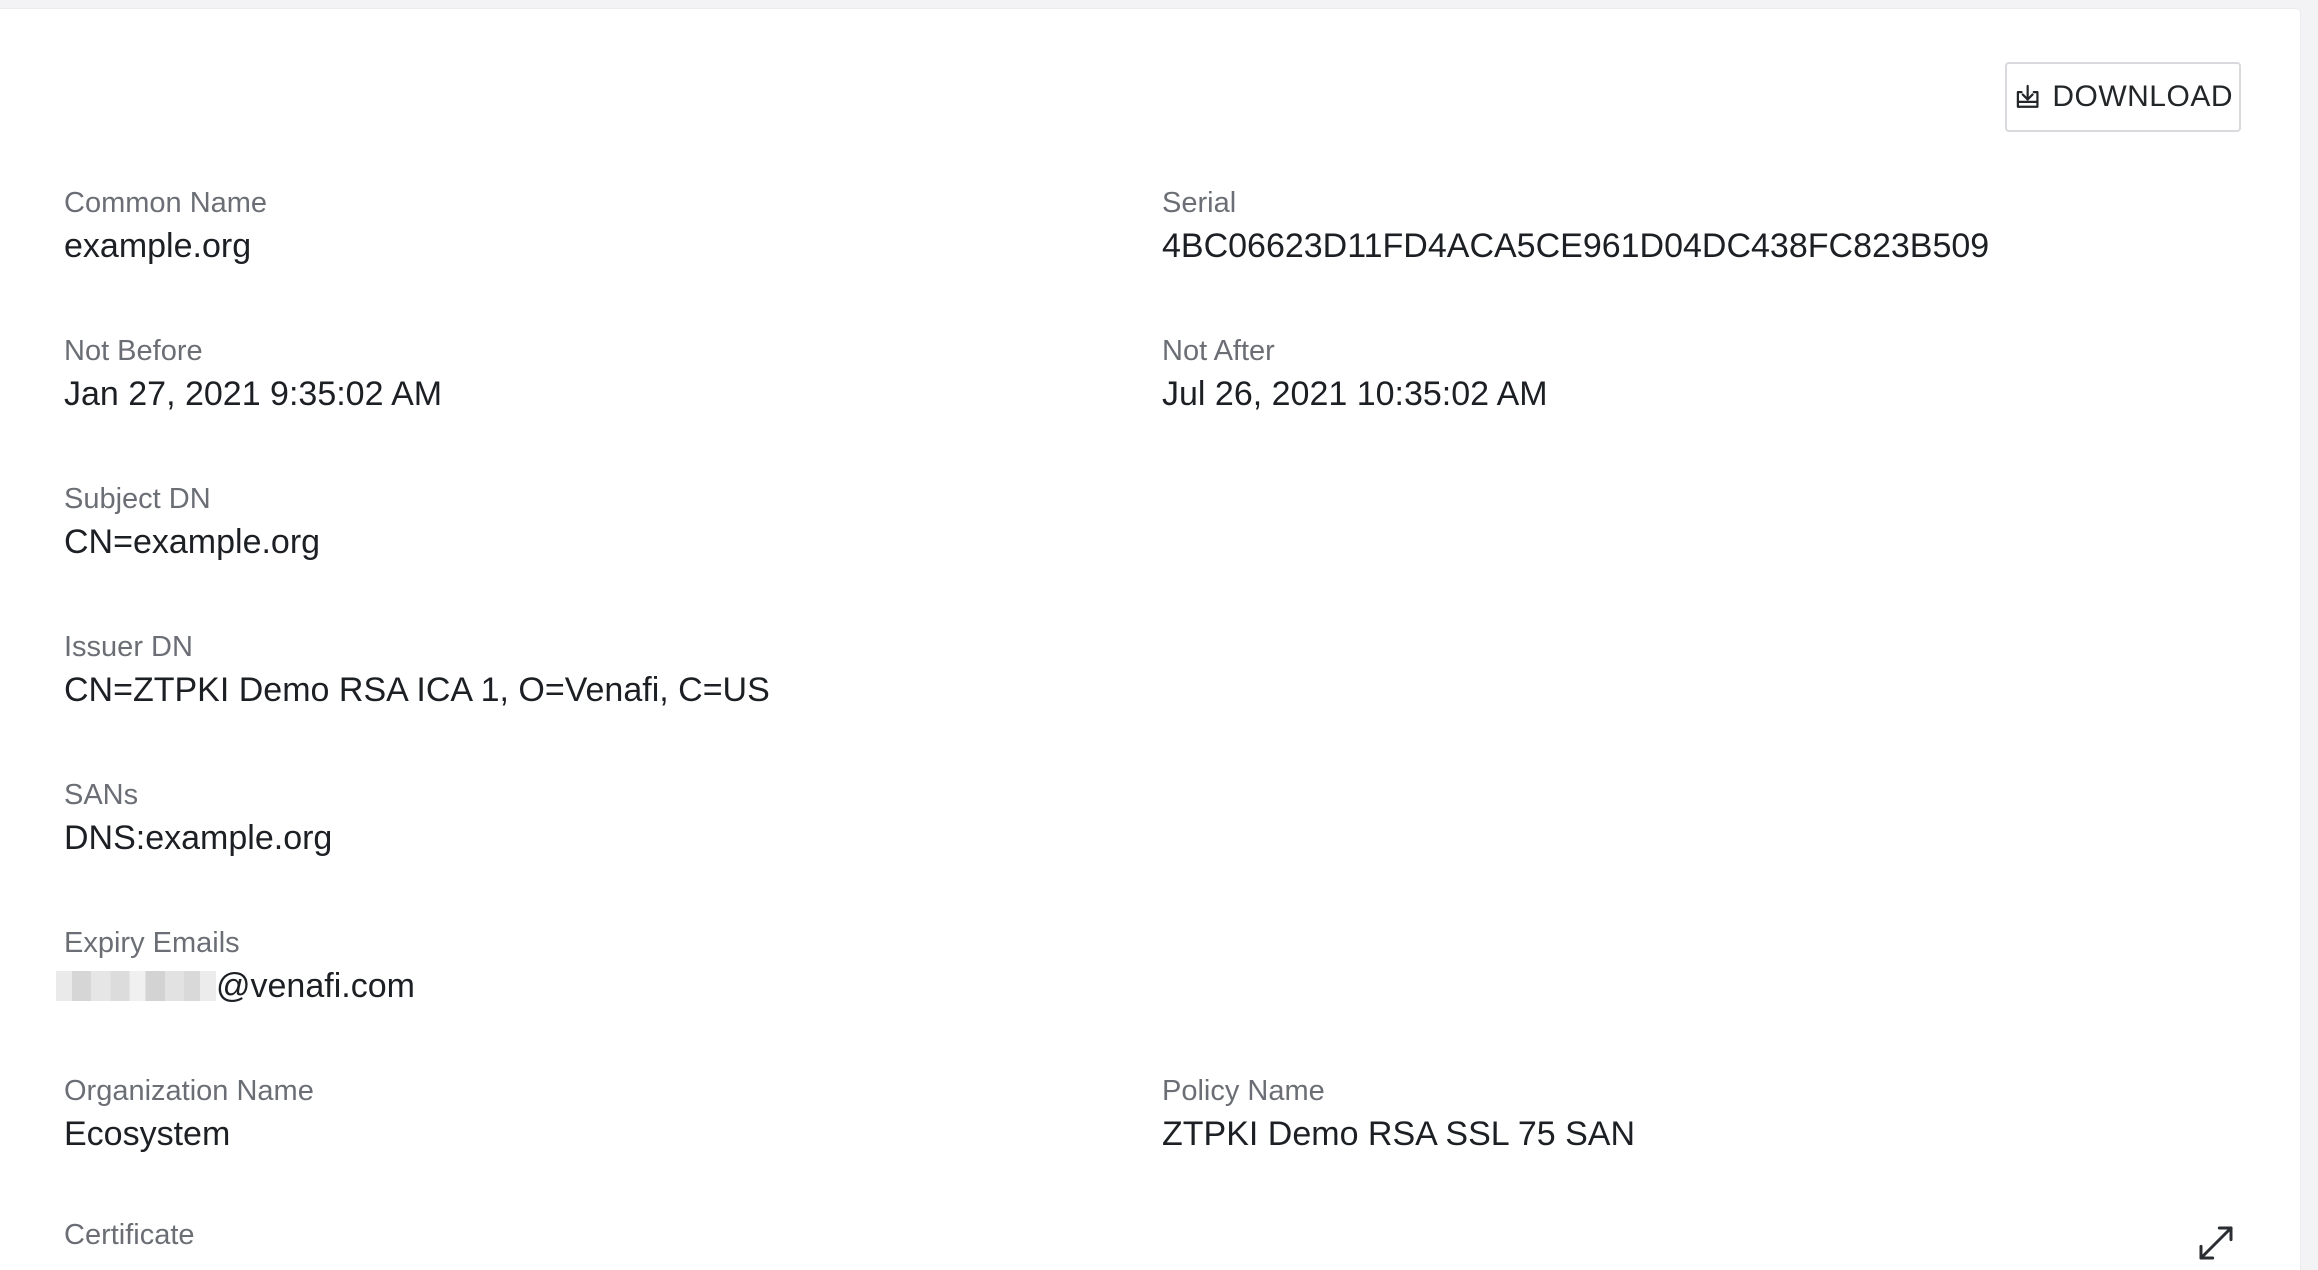 The width and height of the screenshot is (2318, 1270). I want to click on field-not-after: Not After Jul 26, 2021 10:35:02 AM, so click(1687, 374).